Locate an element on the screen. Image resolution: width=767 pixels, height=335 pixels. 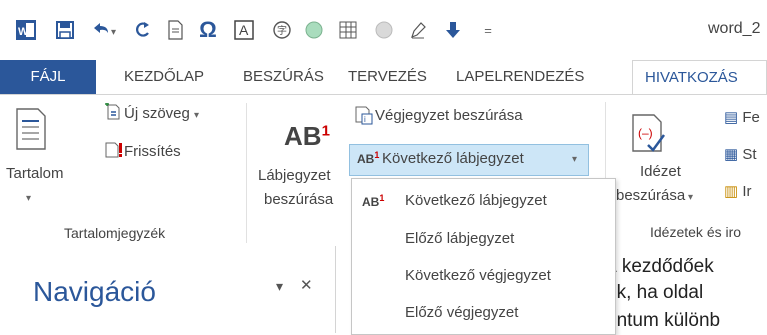
stamp-icon: 字 is located at coordinates (282, 30).